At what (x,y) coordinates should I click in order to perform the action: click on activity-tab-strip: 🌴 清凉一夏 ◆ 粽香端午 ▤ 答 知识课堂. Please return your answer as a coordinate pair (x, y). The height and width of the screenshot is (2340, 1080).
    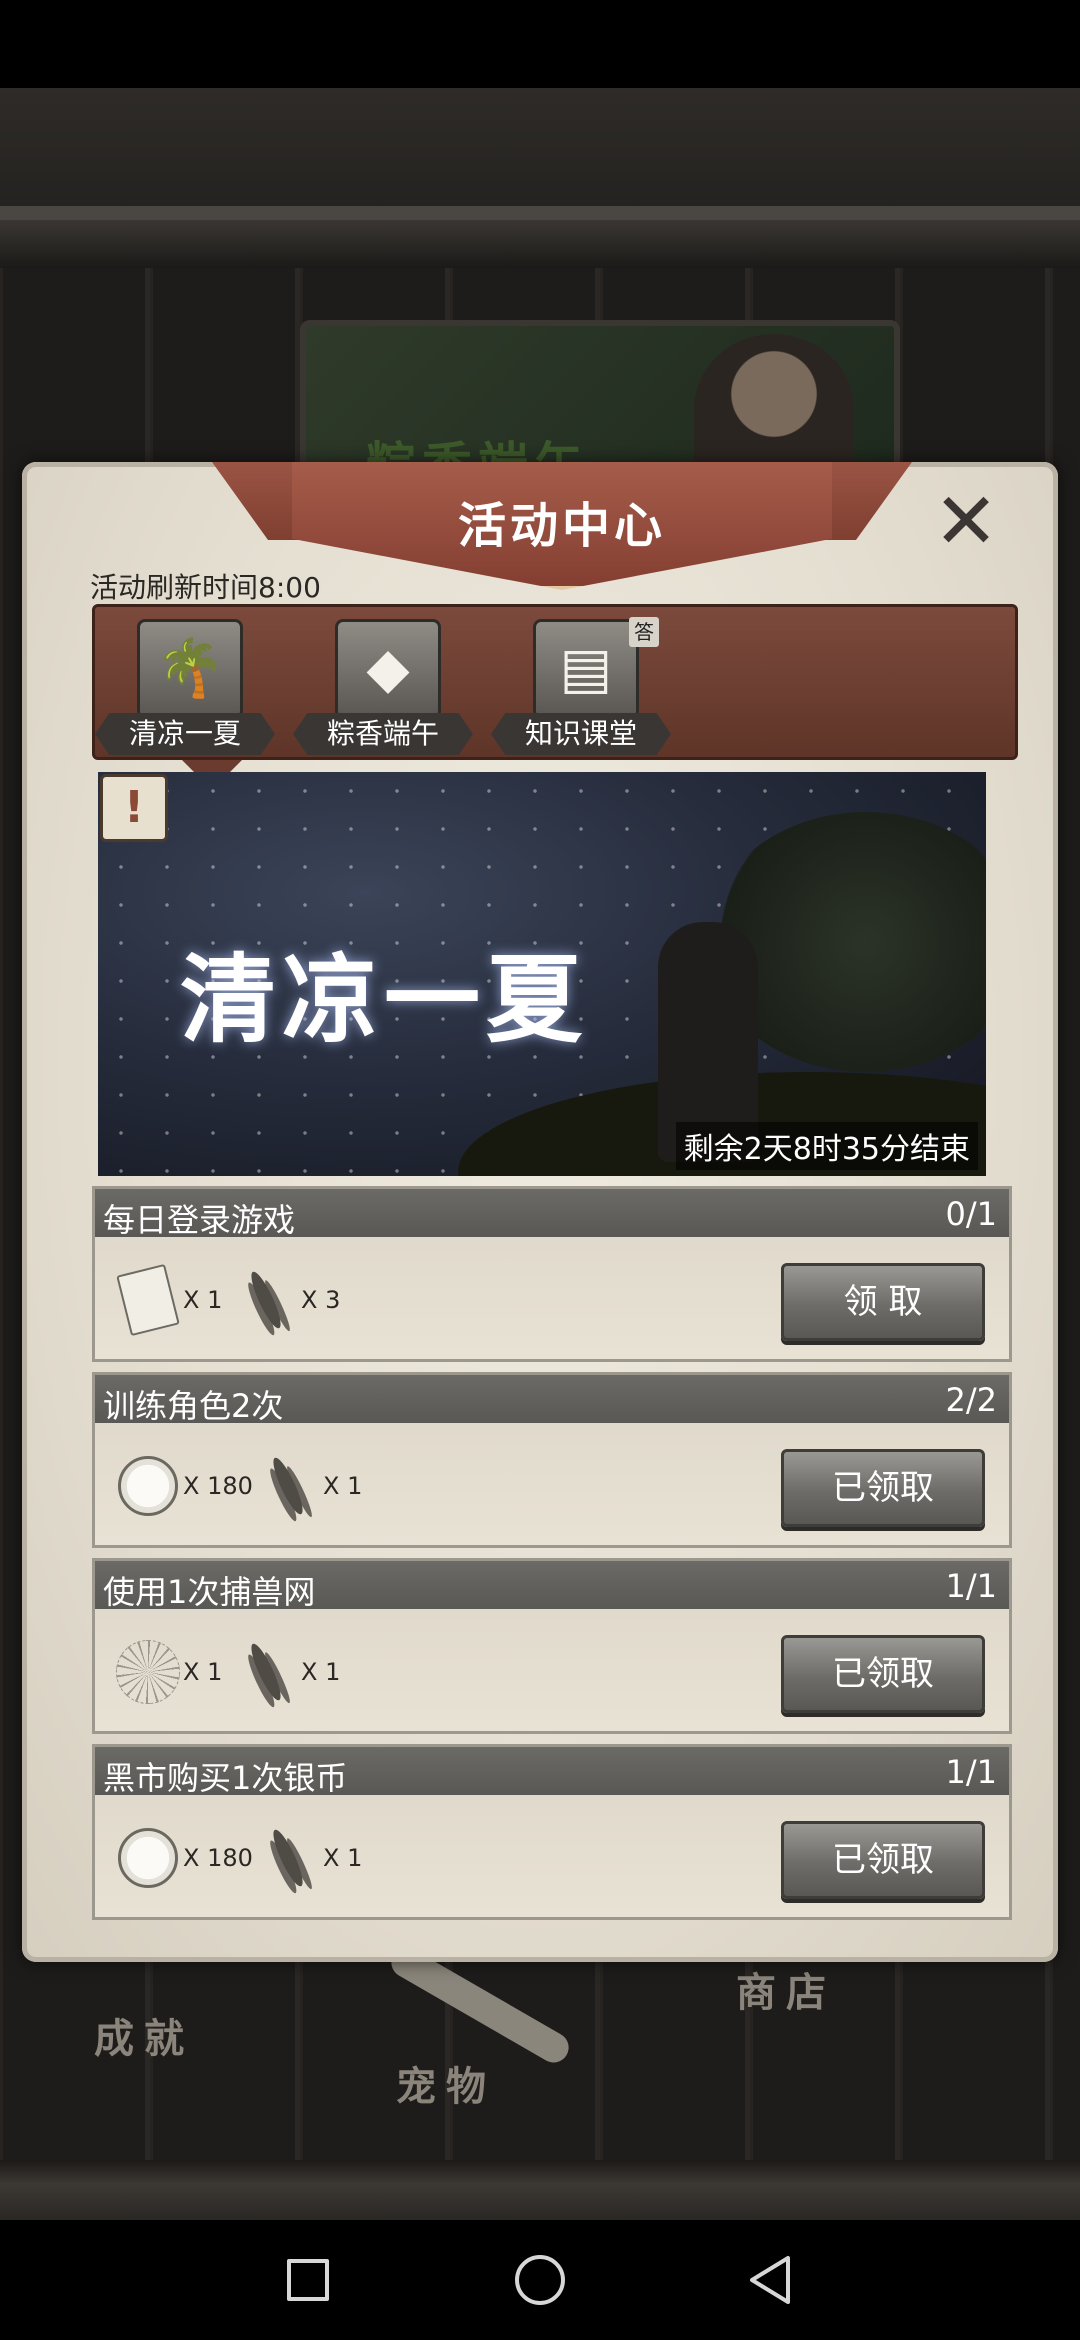
    Looking at the image, I should click on (555, 682).